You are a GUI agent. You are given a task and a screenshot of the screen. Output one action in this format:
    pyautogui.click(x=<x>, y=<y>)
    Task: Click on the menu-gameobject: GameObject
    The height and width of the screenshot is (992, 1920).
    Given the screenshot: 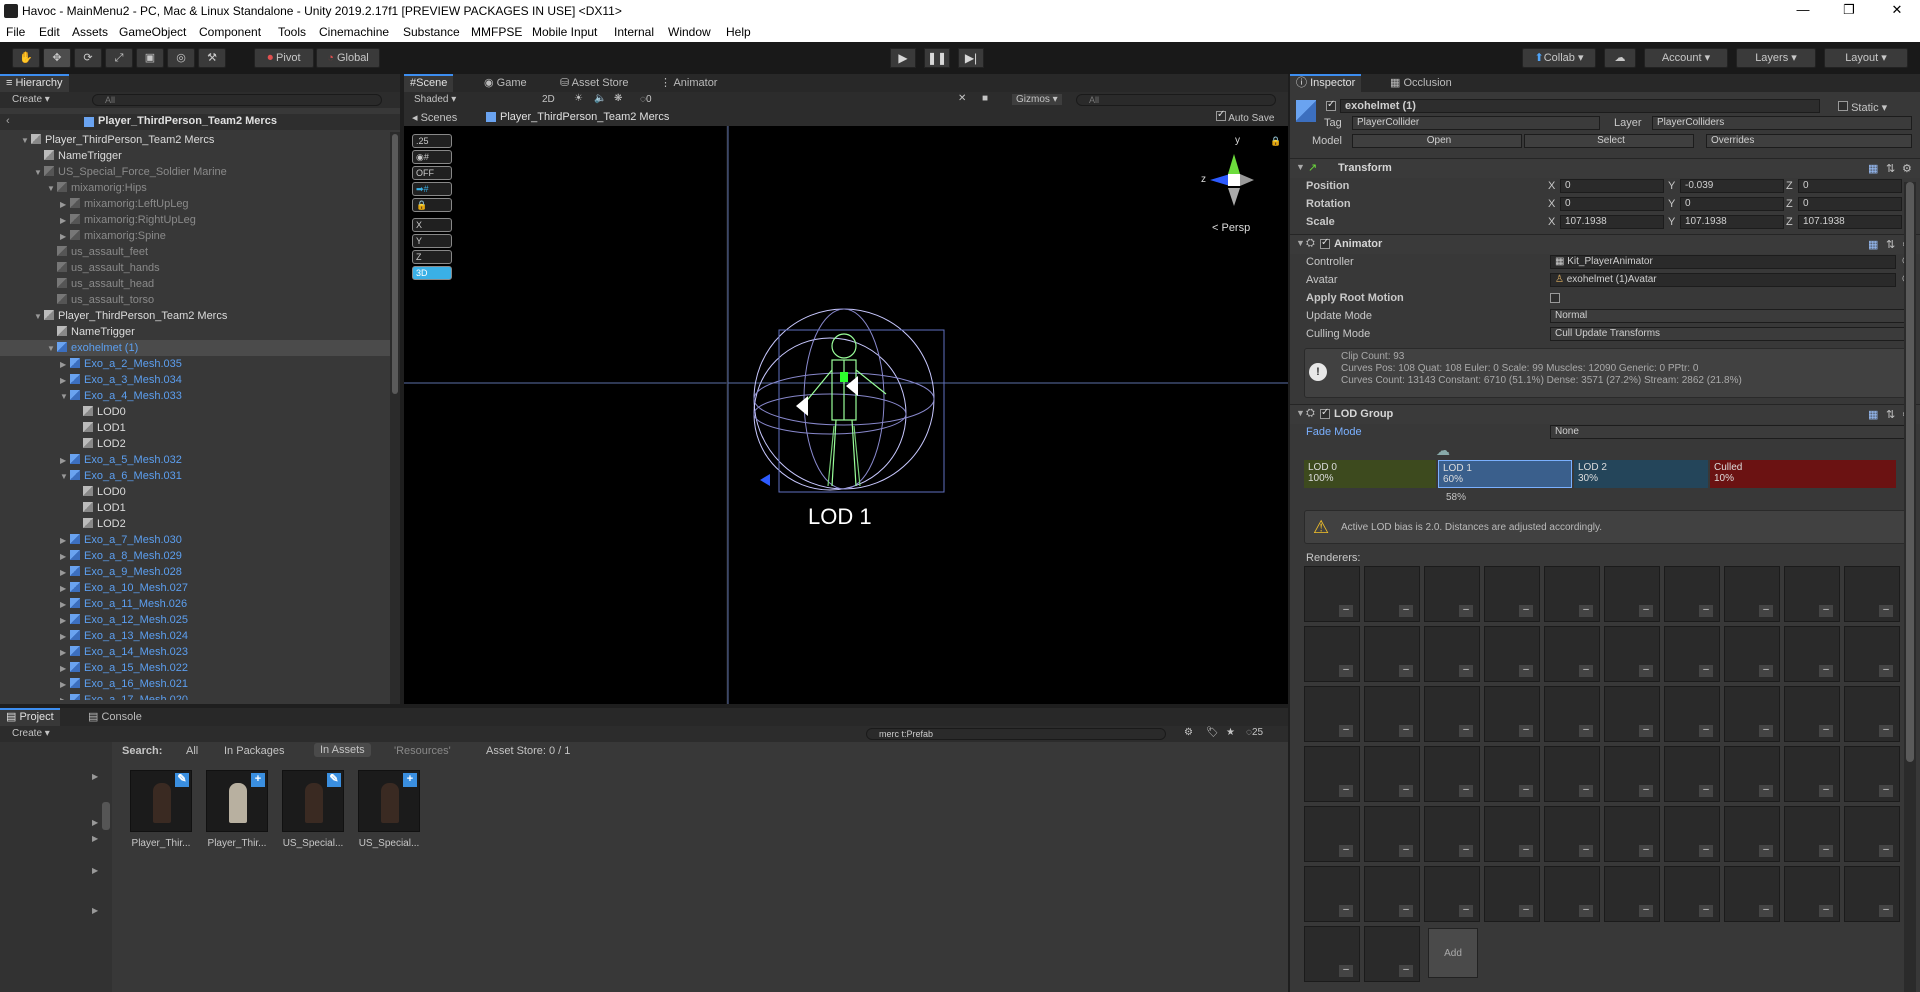 What is the action you would take?
    pyautogui.click(x=152, y=32)
    